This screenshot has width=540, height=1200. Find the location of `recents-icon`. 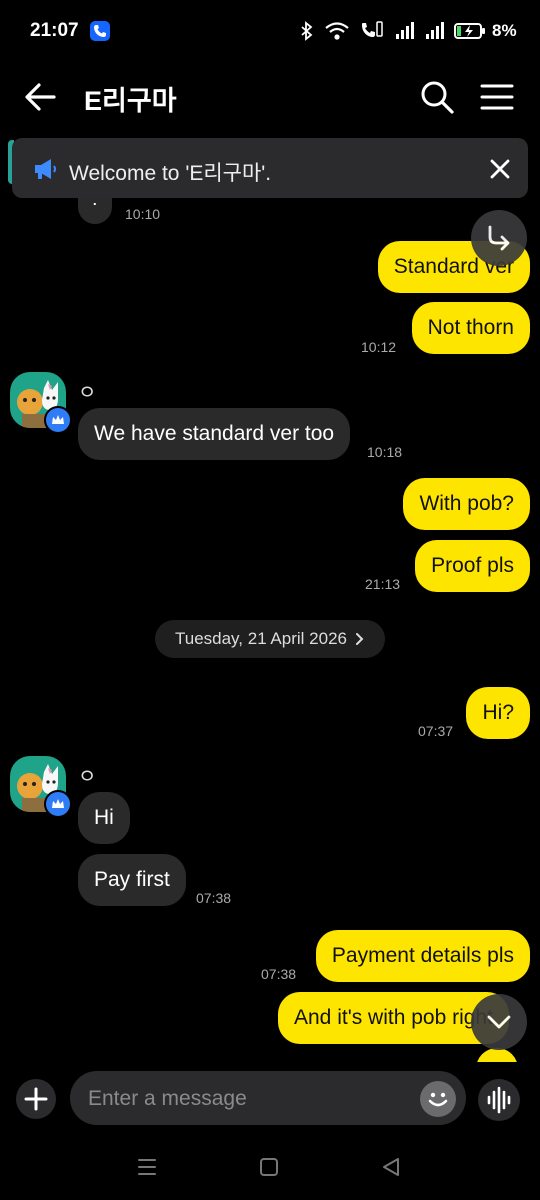

recents-icon is located at coordinates (147, 1167).